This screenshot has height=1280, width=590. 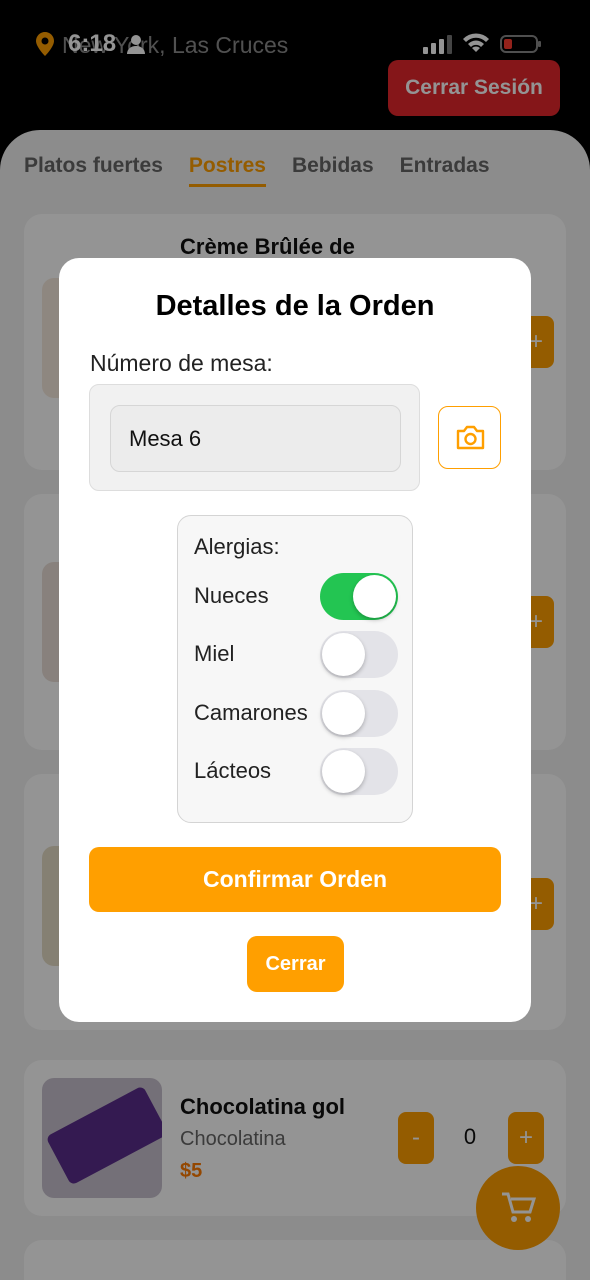 I want to click on allergy-row-miel: Miel, so click(x=296, y=655).